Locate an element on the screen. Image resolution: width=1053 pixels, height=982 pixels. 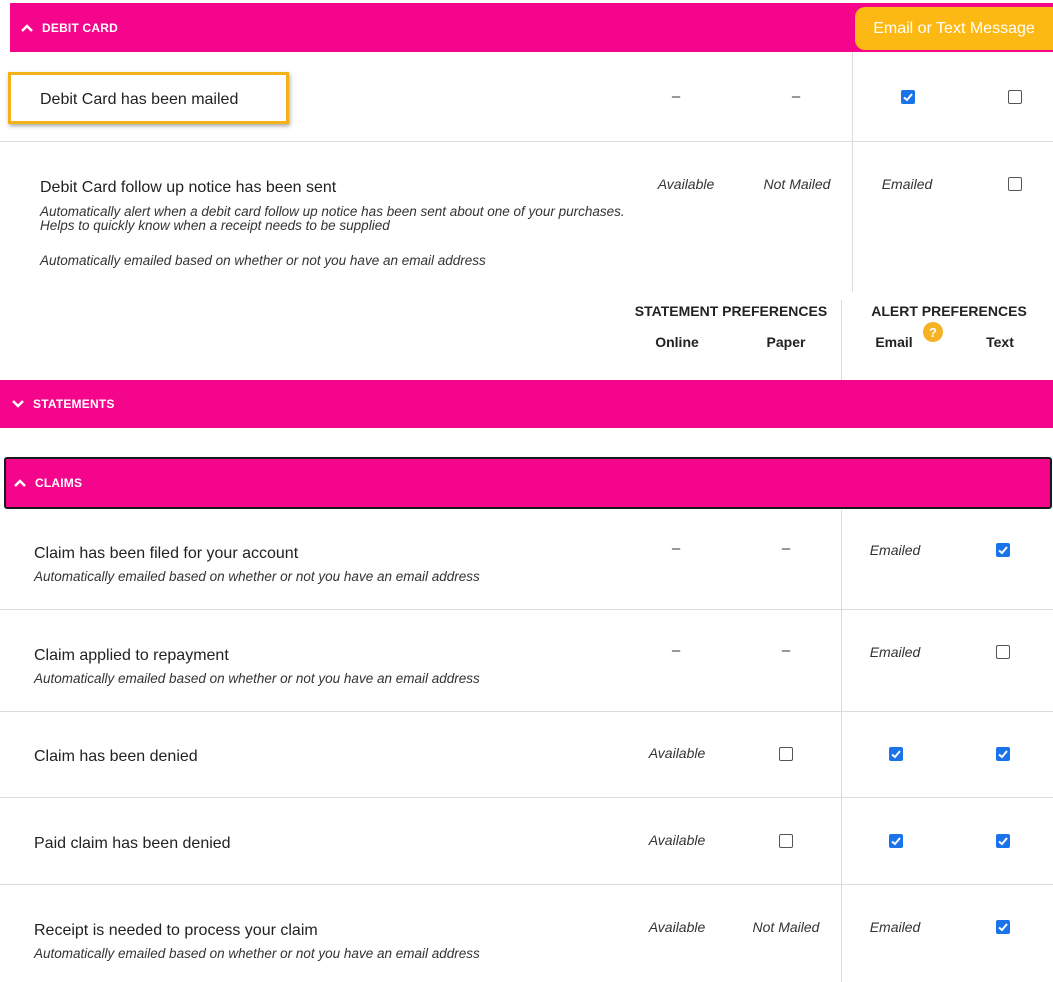
section-label: CLAIMS is located at coordinates (59, 483).